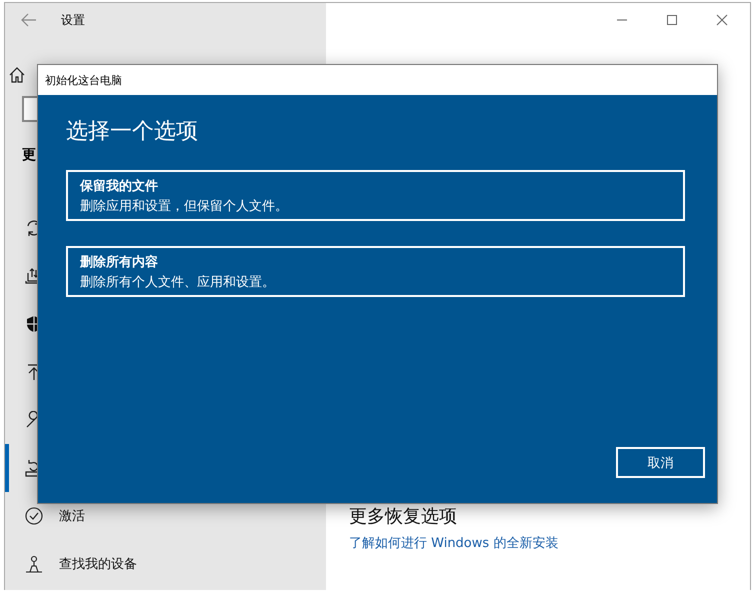  Describe the element at coordinates (184, 206) in the screenshot. I see `option-description: 删除应用和设置，但保留个人文件。` at that location.